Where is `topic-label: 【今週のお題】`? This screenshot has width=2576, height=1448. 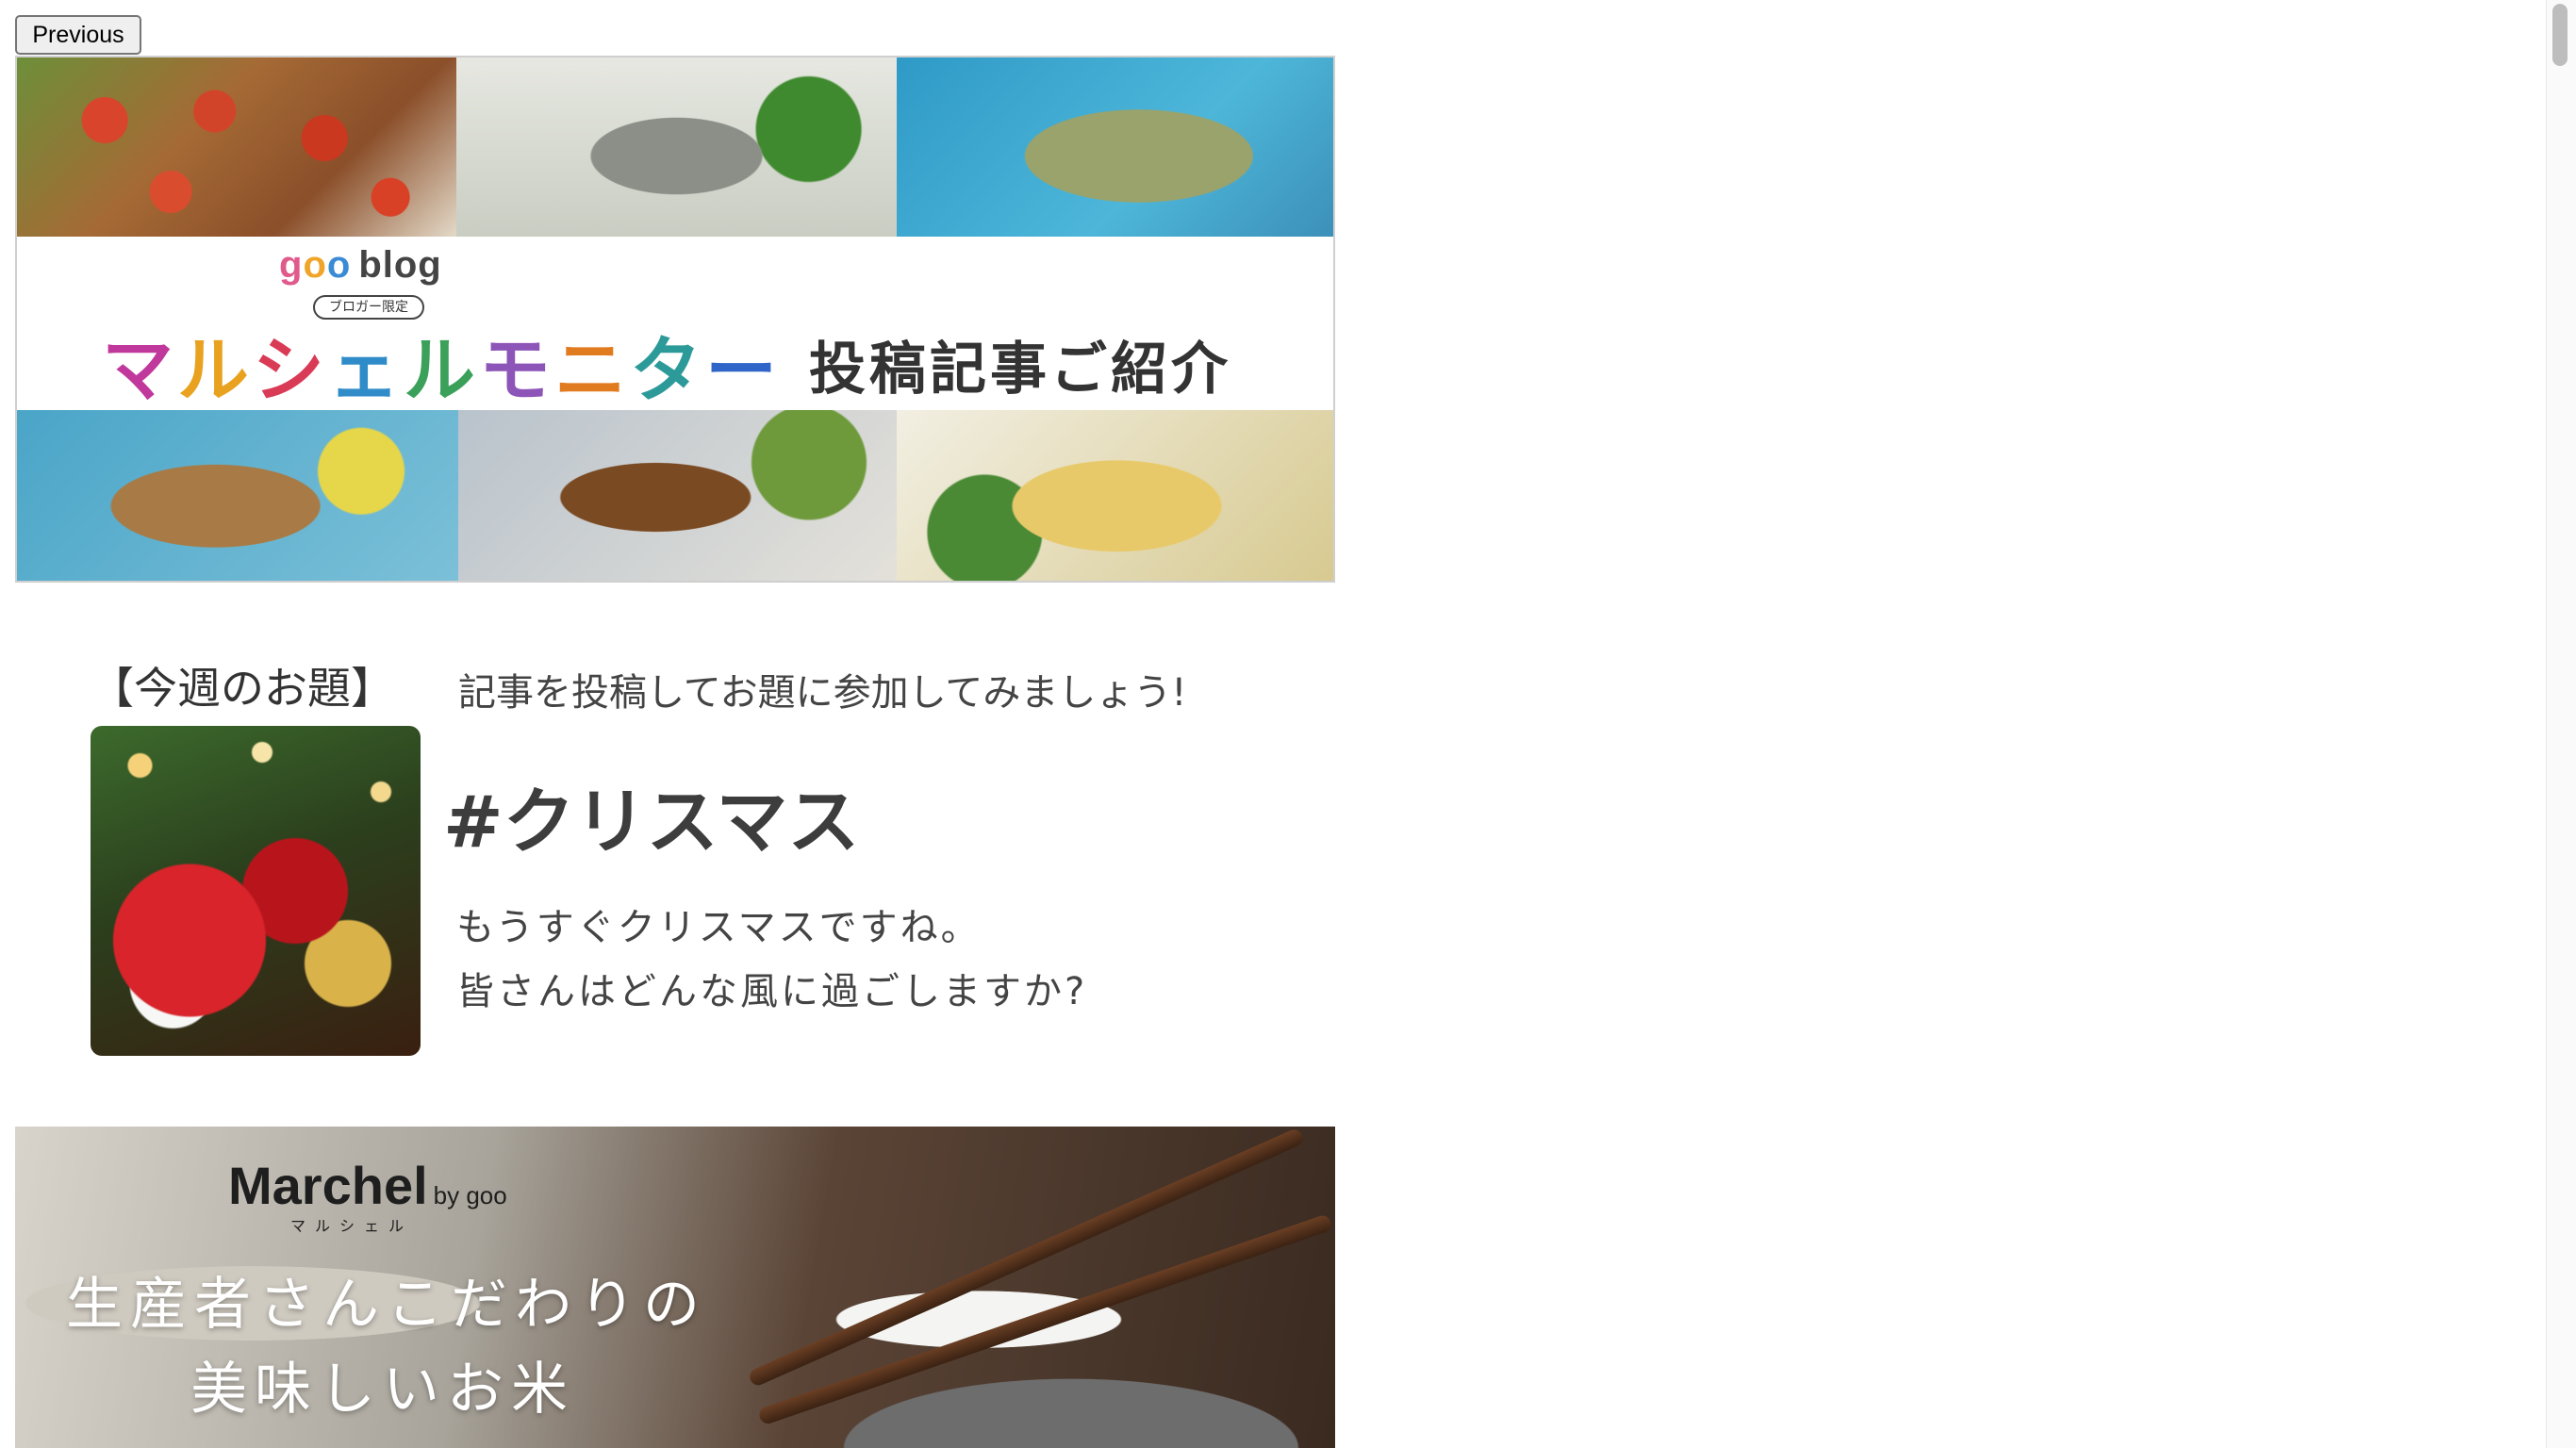 topic-label: 【今週のお題】 is located at coordinates (242, 688).